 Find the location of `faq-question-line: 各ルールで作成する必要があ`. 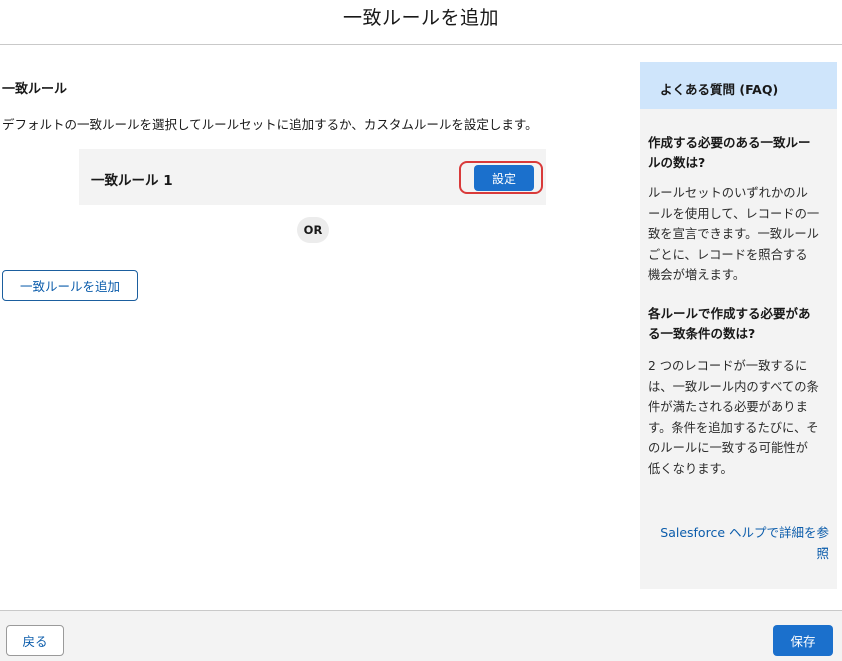

faq-question-line: 各ルールで作成する必要があ is located at coordinates (729, 313).